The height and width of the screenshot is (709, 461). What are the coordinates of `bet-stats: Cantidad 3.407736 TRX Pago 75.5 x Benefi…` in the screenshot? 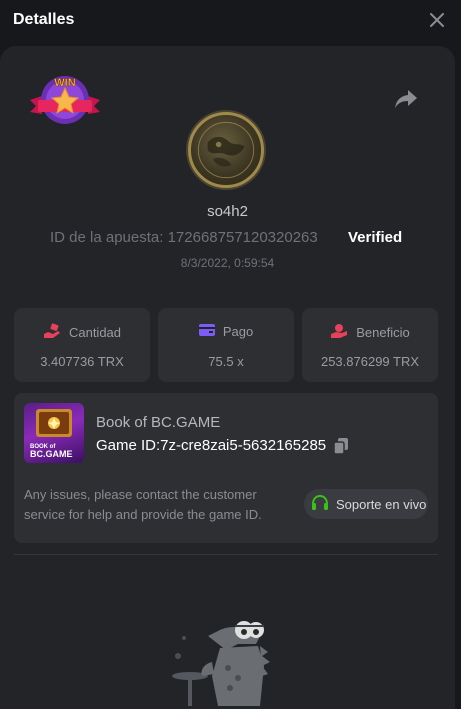 It's located at (226, 345).